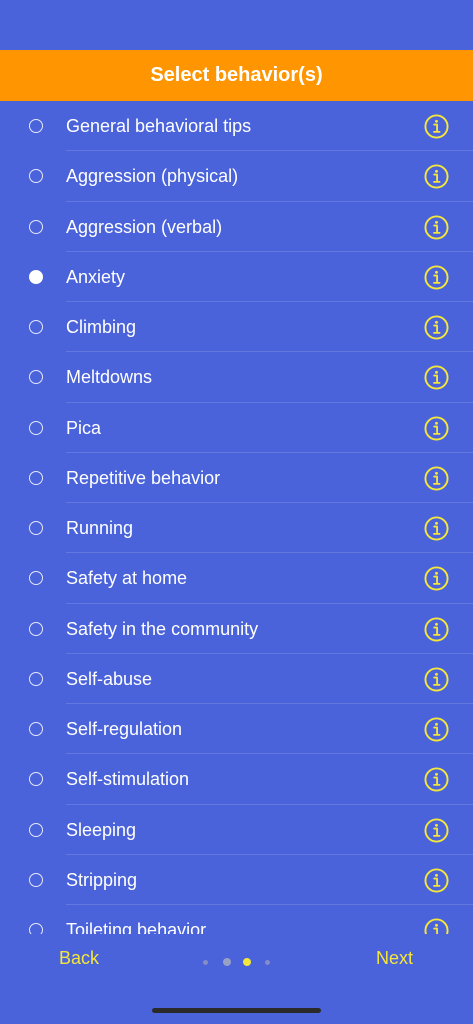 The image size is (473, 1024). What do you see at coordinates (236, 227) in the screenshot?
I see `list-item: Aggression (verbal)` at bounding box center [236, 227].